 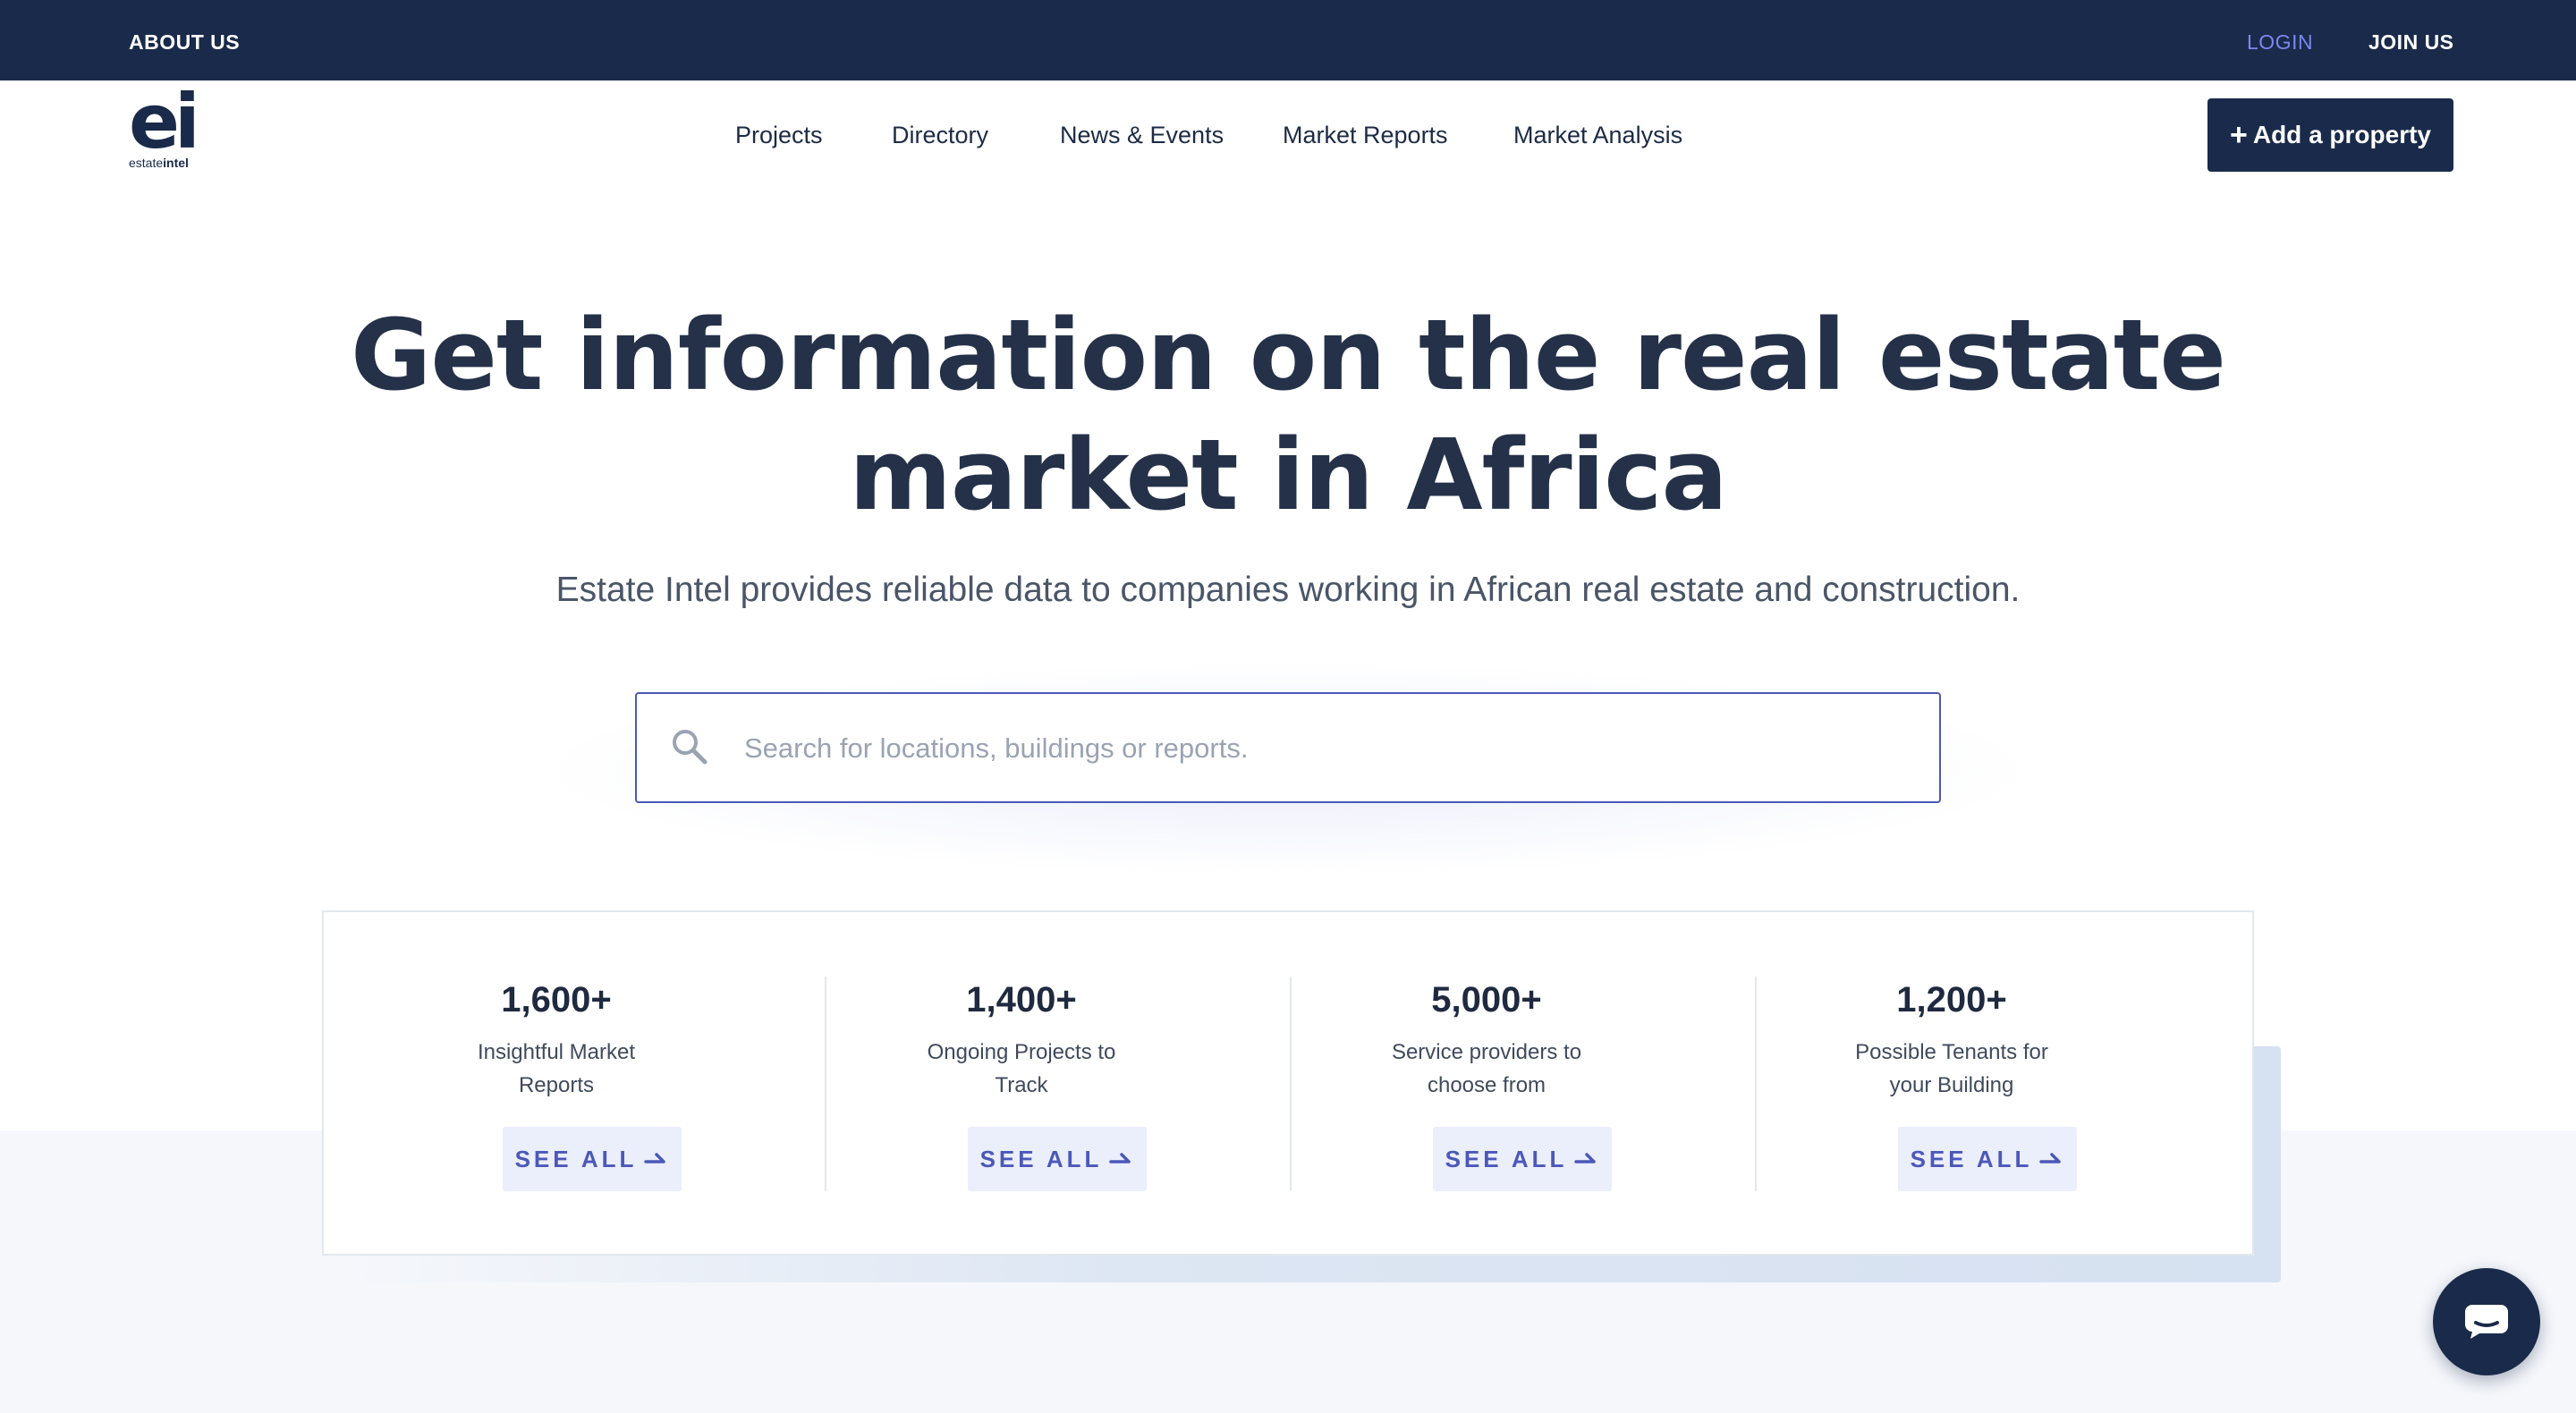 What do you see at coordinates (779, 135) in the screenshot?
I see `nav-item-projects: Projects` at bounding box center [779, 135].